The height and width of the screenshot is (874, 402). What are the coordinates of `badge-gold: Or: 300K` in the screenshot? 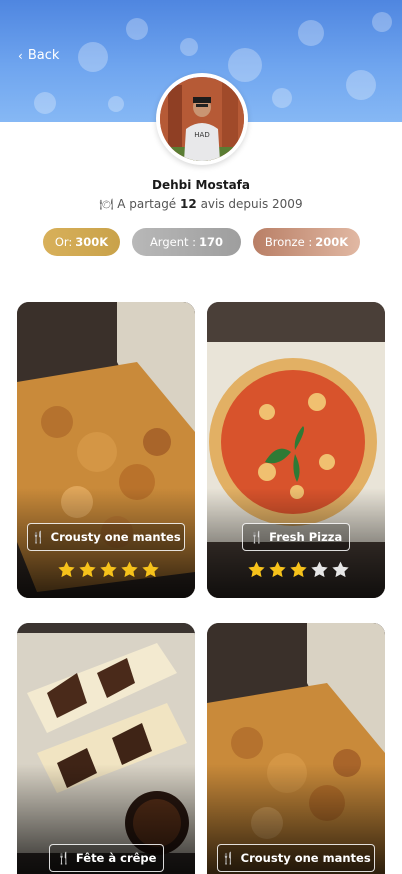 It's located at (81, 242).